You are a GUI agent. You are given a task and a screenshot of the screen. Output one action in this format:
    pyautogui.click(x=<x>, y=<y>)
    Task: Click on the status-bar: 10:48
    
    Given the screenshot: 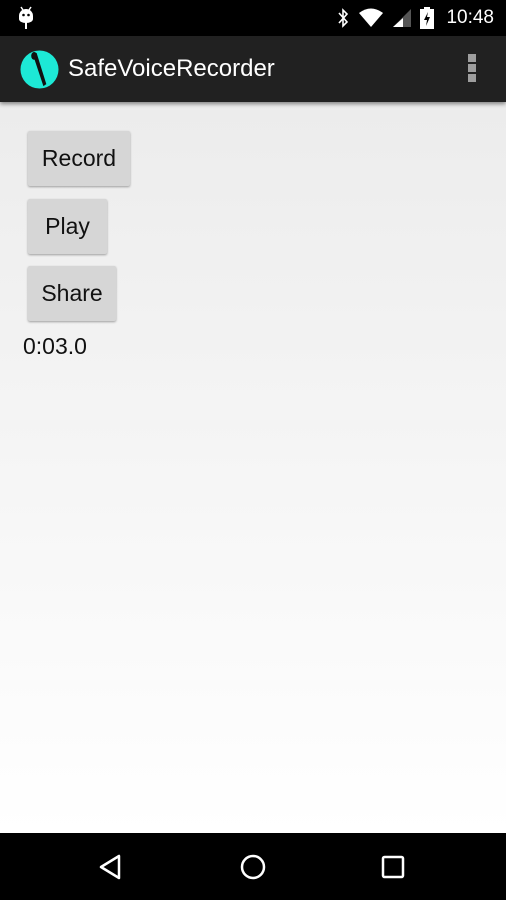 What is the action you would take?
    pyautogui.click(x=253, y=18)
    